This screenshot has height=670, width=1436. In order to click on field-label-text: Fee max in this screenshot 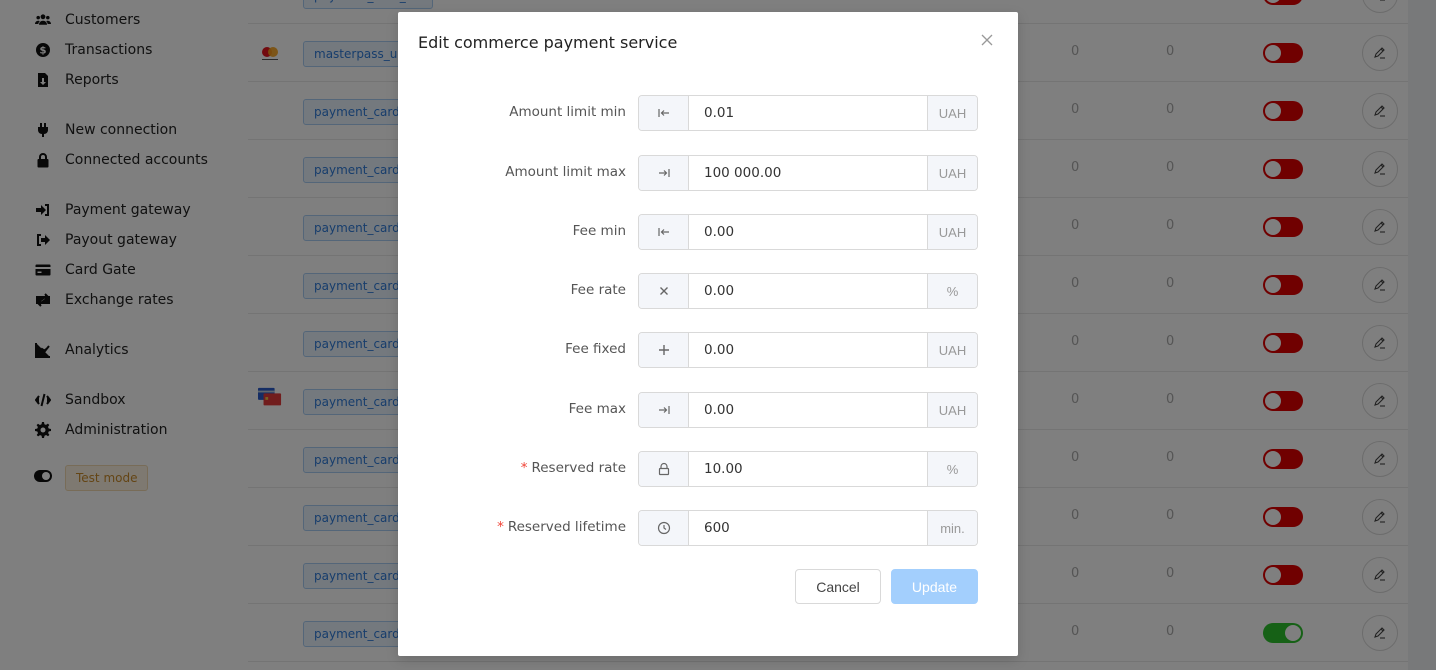, I will do `click(597, 409)`.